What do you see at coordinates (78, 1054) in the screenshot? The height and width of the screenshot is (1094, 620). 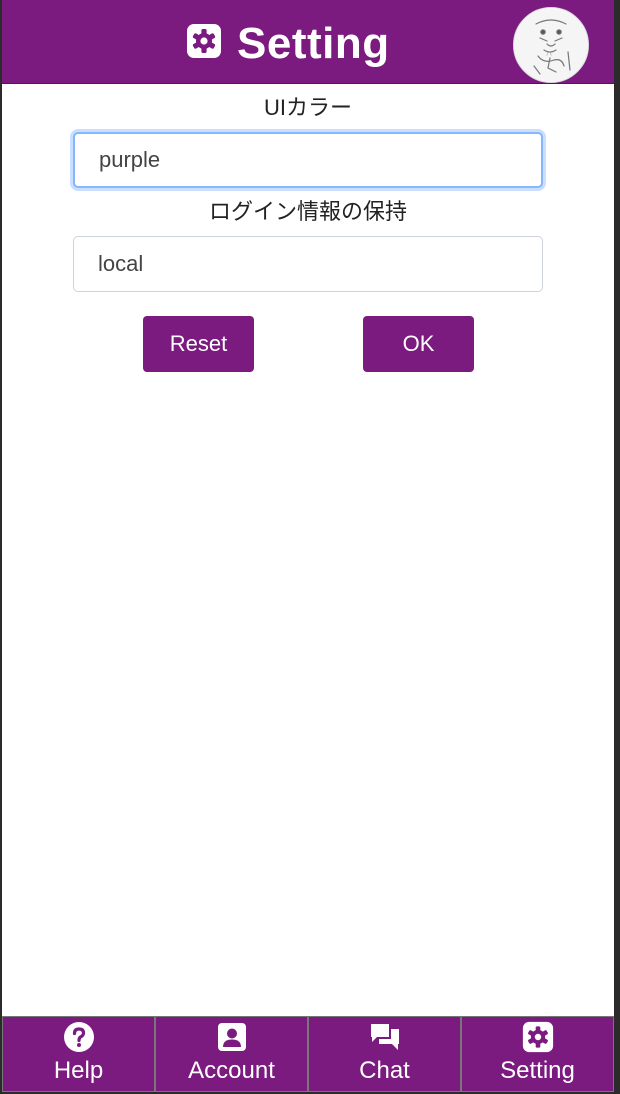 I see `nav-item-help: Help` at bounding box center [78, 1054].